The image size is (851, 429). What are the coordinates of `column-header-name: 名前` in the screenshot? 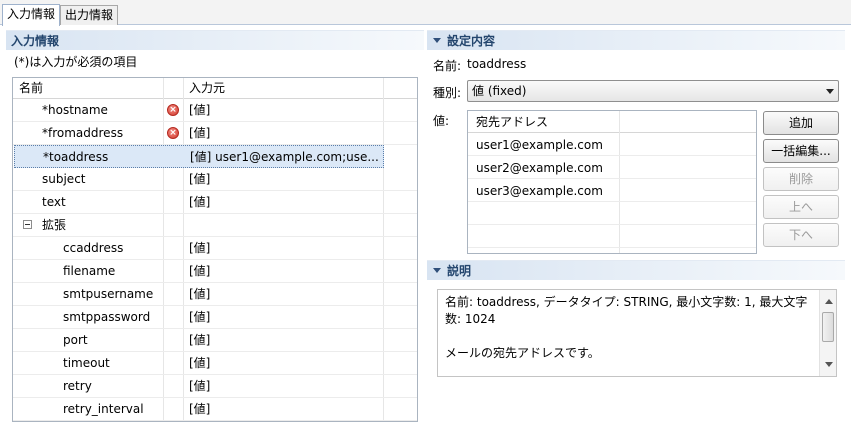 It's located at (31, 88).